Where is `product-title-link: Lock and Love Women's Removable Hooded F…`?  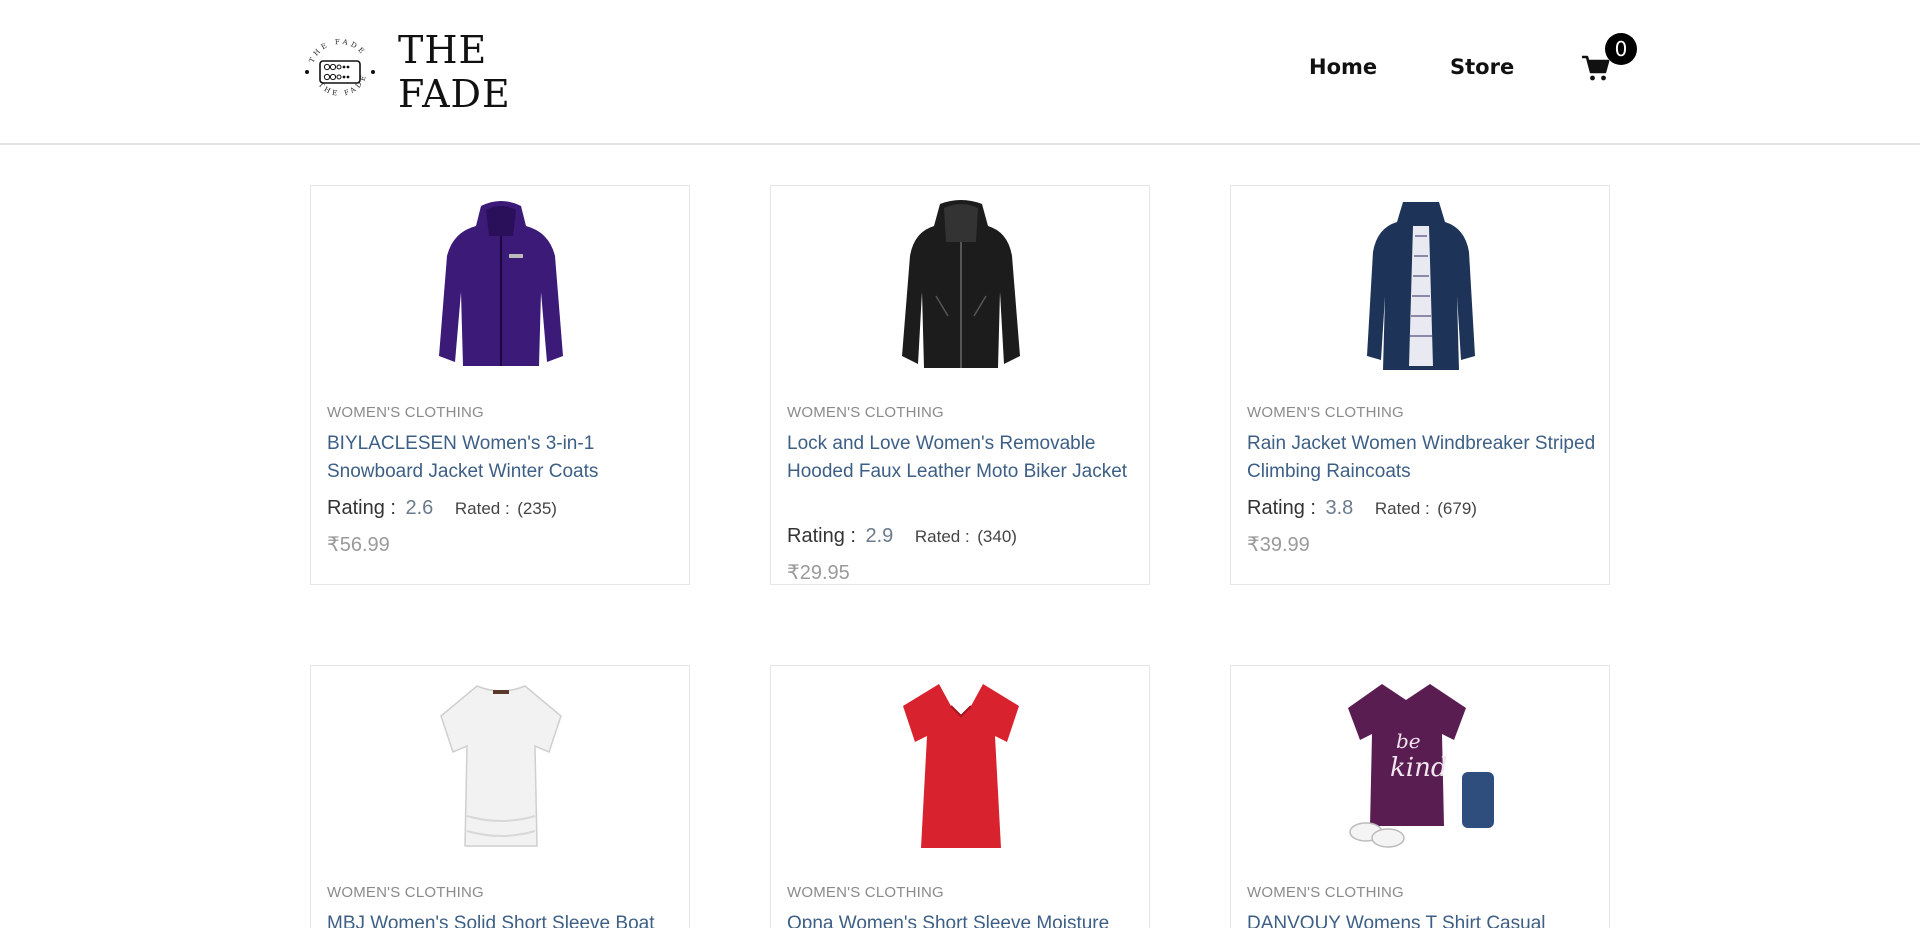
product-title-link: Lock and Love Women's Removable Hooded F… is located at coordinates (962, 458).